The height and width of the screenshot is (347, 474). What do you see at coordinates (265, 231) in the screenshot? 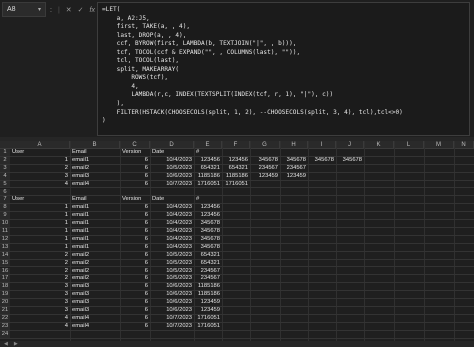
I see `cell-g11` at bounding box center [265, 231].